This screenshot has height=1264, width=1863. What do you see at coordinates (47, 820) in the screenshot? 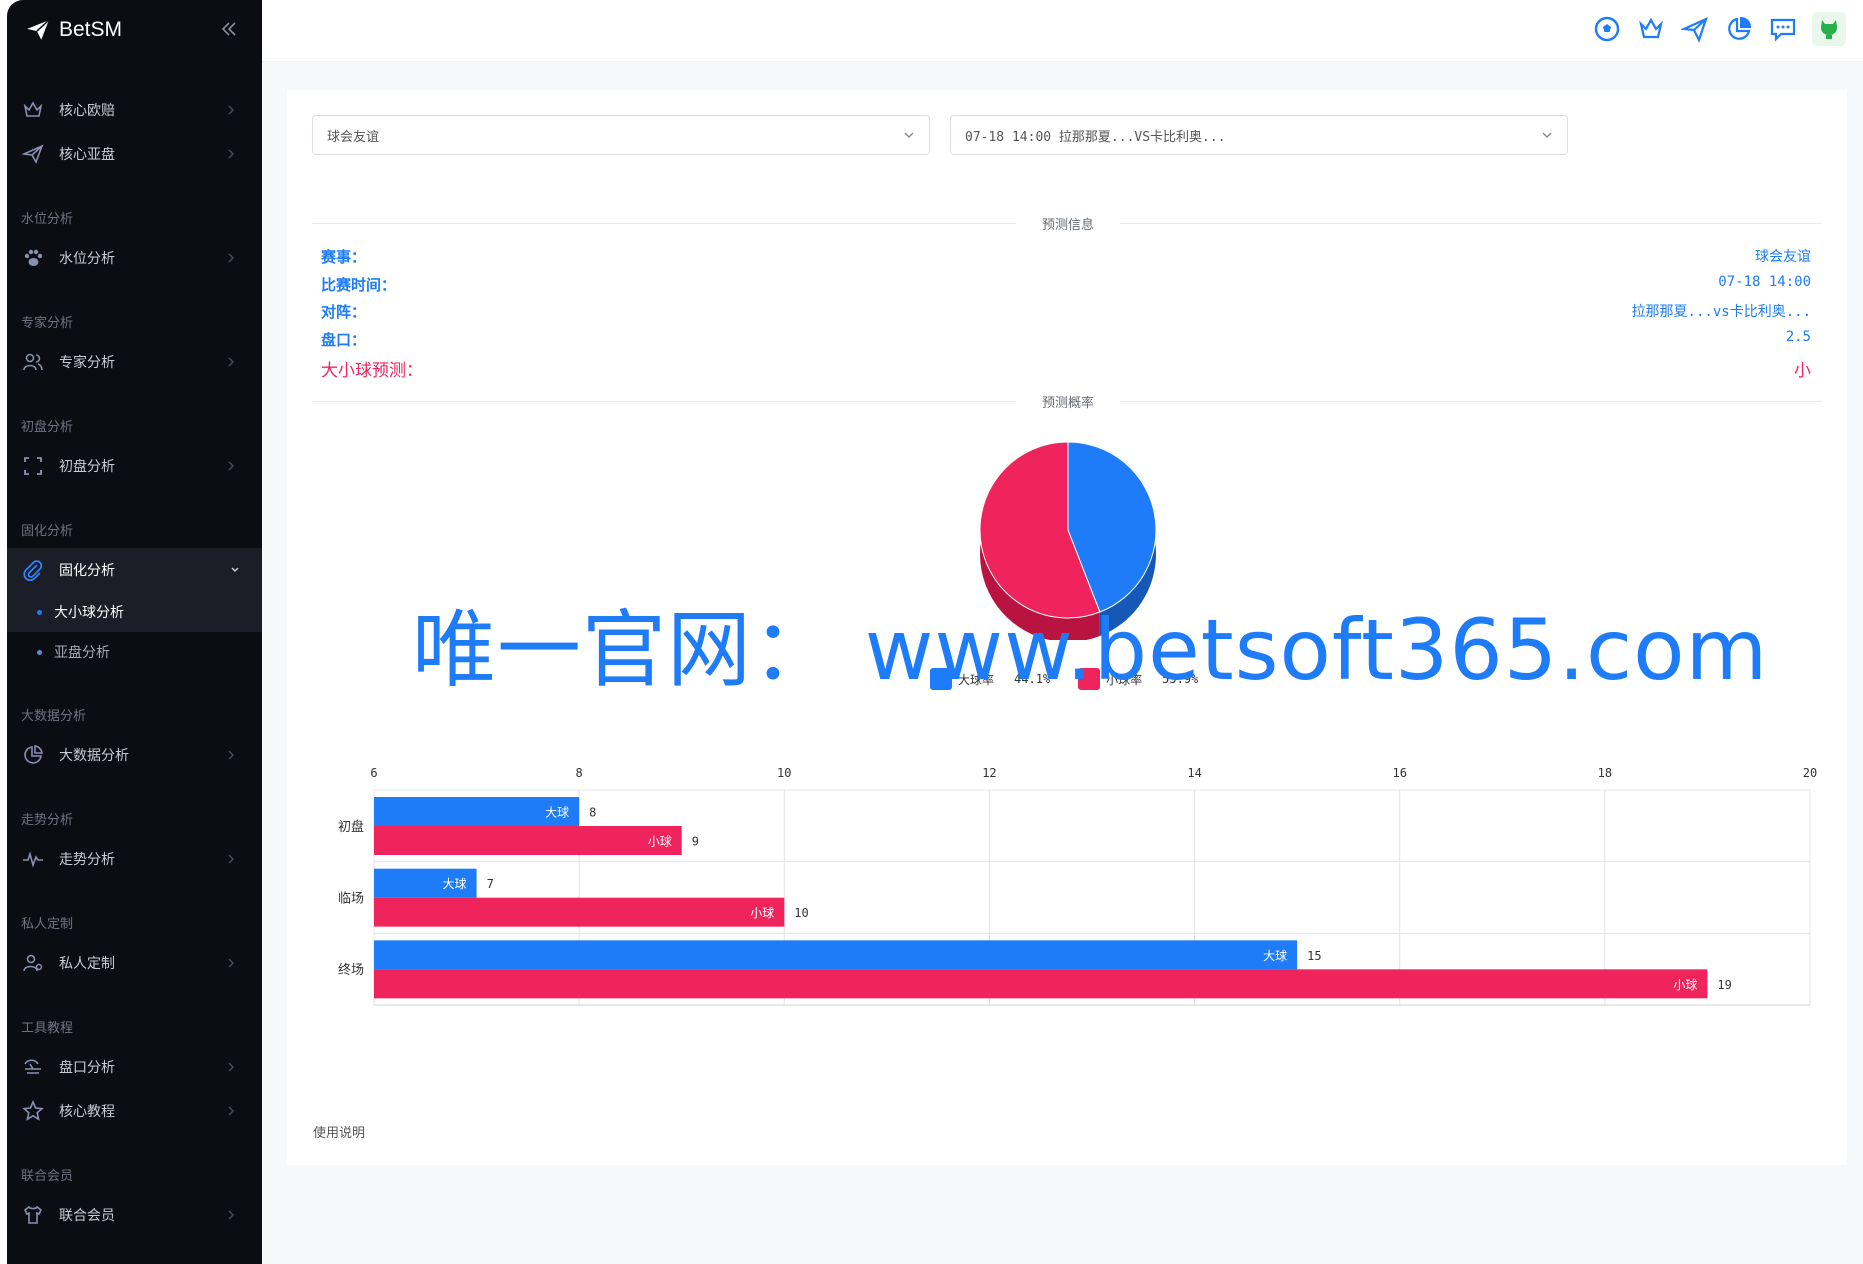
I see `group-title-trend: 走势分析` at bounding box center [47, 820].